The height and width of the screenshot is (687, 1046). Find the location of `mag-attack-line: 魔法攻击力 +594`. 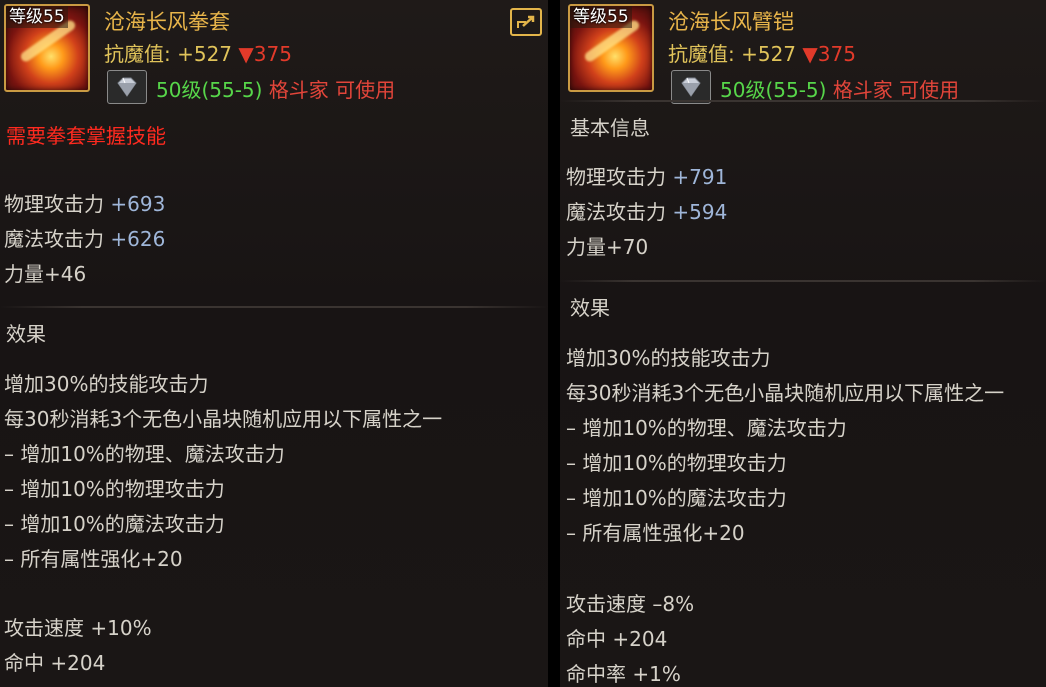

mag-attack-line: 魔法攻击力 +594 is located at coordinates (646, 210).